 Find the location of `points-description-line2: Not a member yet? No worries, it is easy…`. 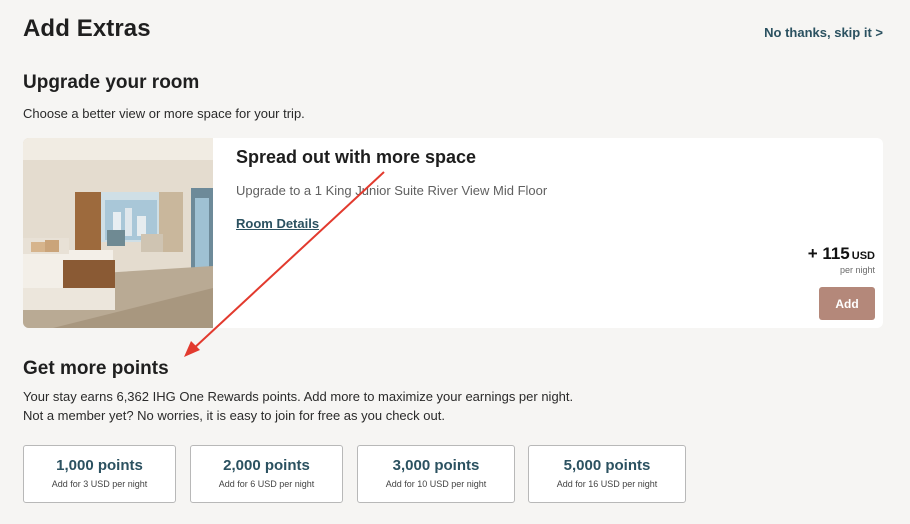

points-description-line2: Not a member yet? No worries, it is easy… is located at coordinates (234, 415).